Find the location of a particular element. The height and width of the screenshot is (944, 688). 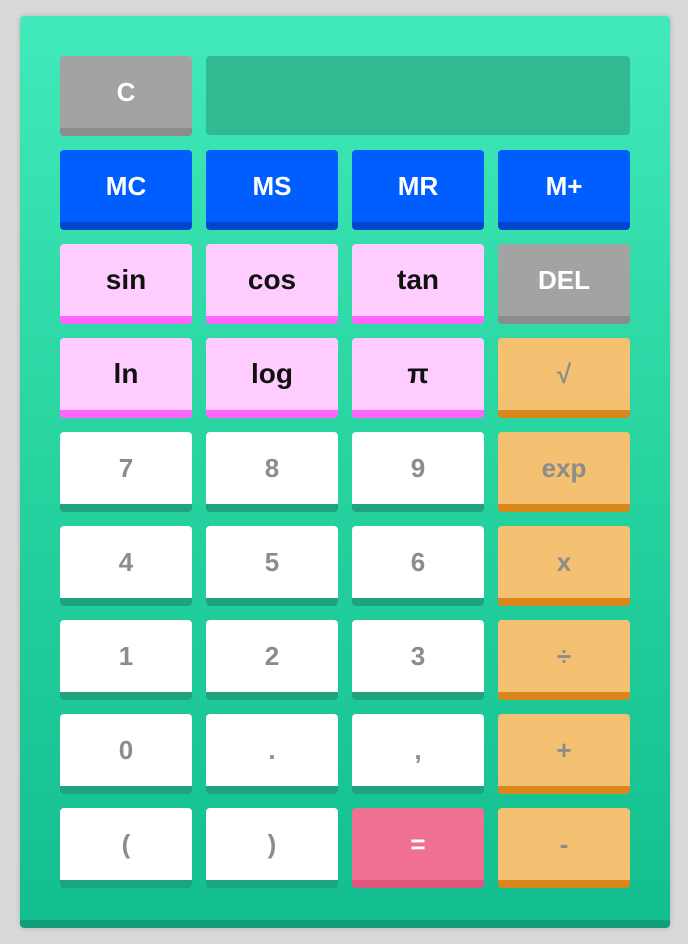

digit-8-button: 8 is located at coordinates (272, 472).